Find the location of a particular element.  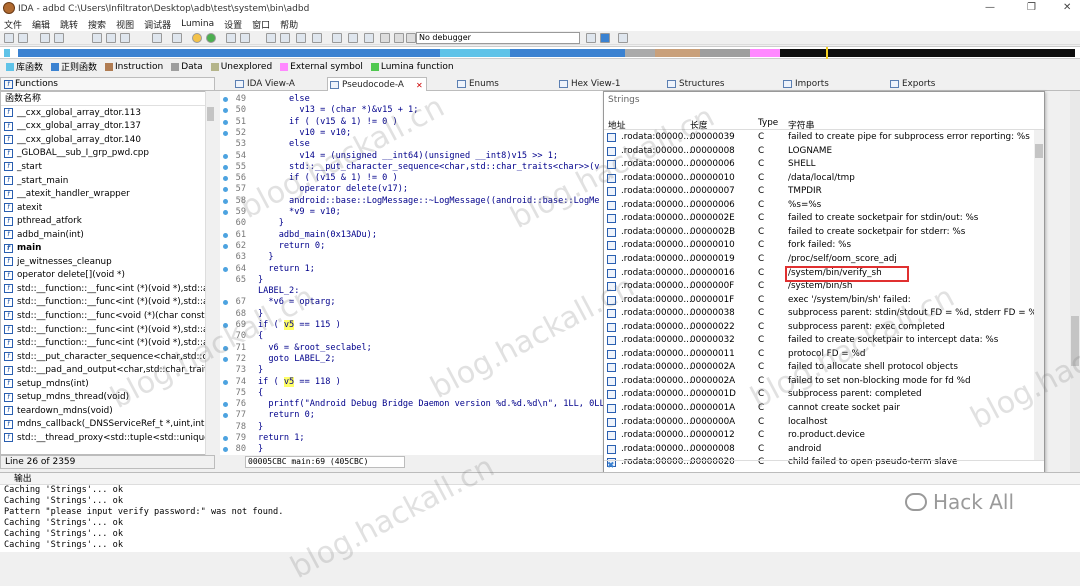

back-icon is located at coordinates (45, 38).